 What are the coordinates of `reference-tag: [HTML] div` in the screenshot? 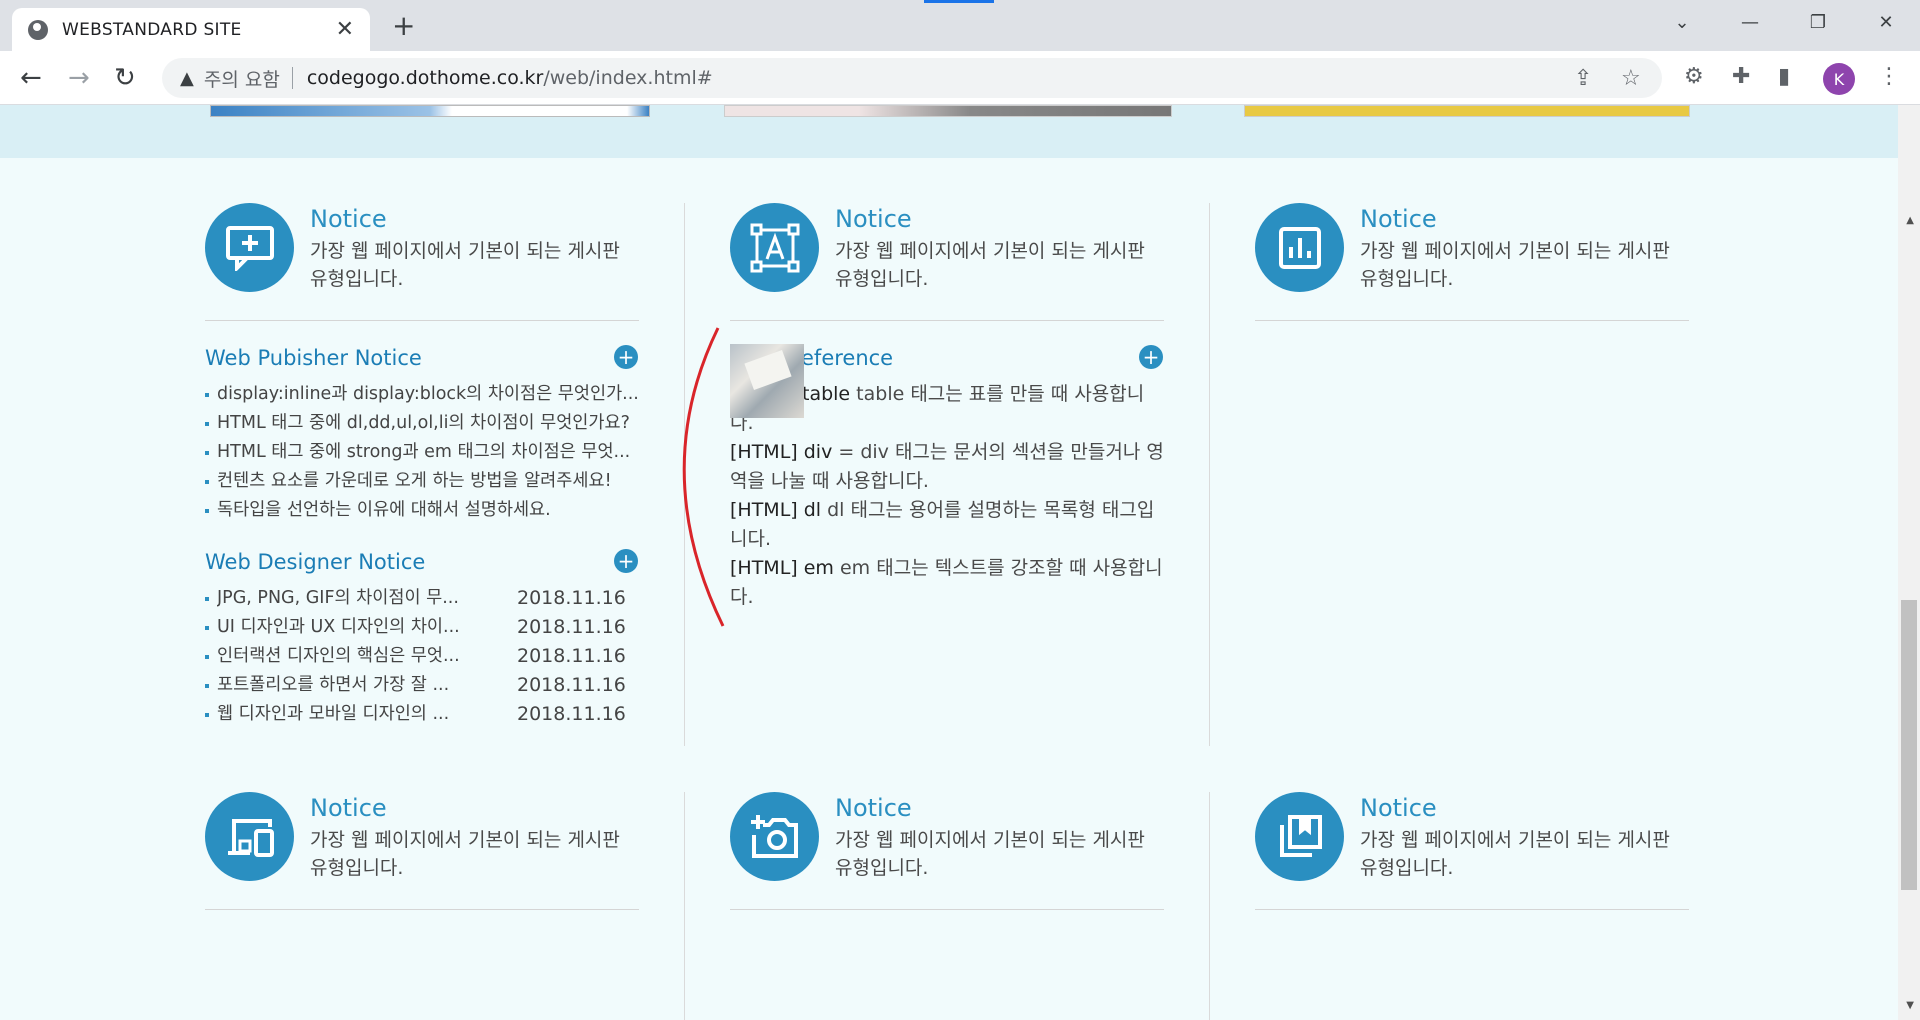 It's located at (781, 452).